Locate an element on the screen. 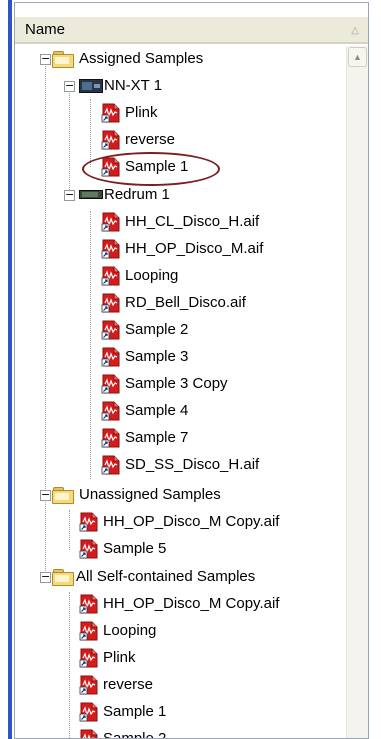 The width and height of the screenshot is (381, 739). nnxt-device-icon is located at coordinates (91, 85).